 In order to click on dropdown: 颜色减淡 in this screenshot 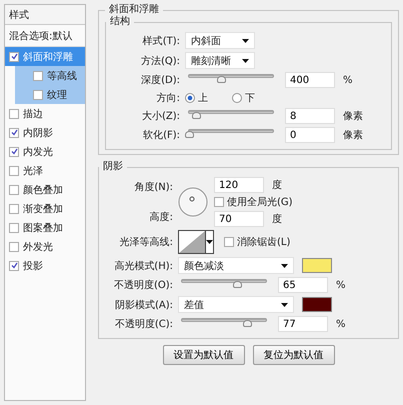, I will do `click(236, 265)`.